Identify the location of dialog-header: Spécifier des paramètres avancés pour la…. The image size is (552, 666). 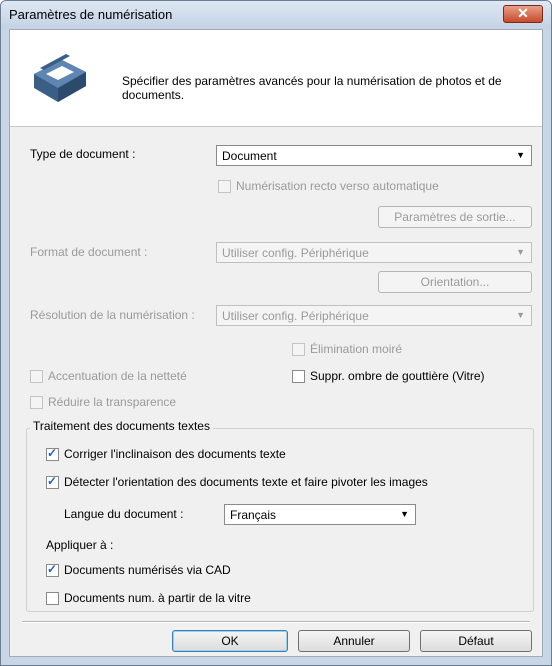
(276, 78).